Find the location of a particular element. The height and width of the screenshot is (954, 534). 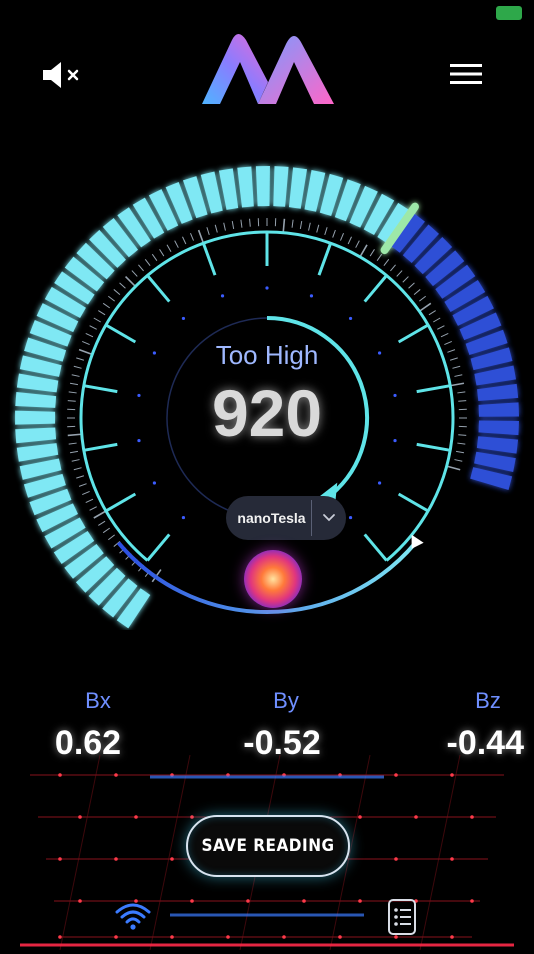

wifi-button is located at coordinates (133, 916).